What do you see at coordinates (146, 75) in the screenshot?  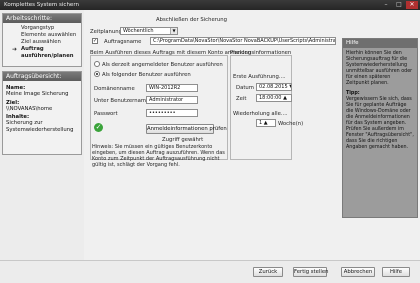 I see `radio-other-user-label: Als folgender Benutzer ausführen` at bounding box center [146, 75].